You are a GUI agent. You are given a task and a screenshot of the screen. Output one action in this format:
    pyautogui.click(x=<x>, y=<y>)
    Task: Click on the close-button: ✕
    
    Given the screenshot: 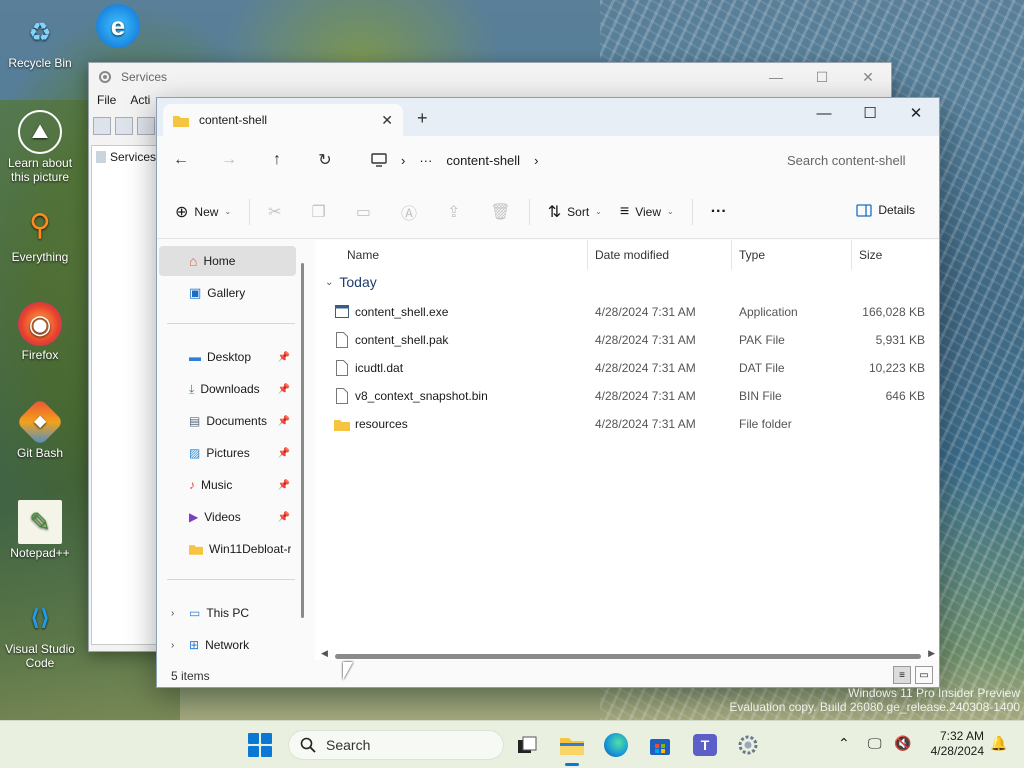 What is the action you would take?
    pyautogui.click(x=916, y=113)
    